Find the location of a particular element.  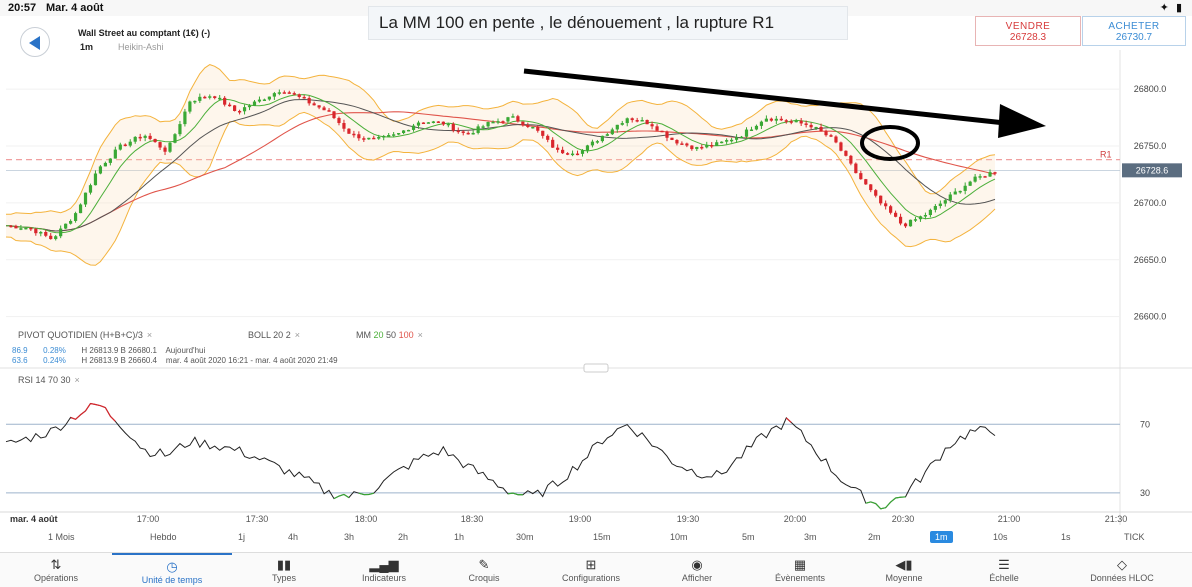

info-1-percent: 0.28% is located at coordinates (54, 350).